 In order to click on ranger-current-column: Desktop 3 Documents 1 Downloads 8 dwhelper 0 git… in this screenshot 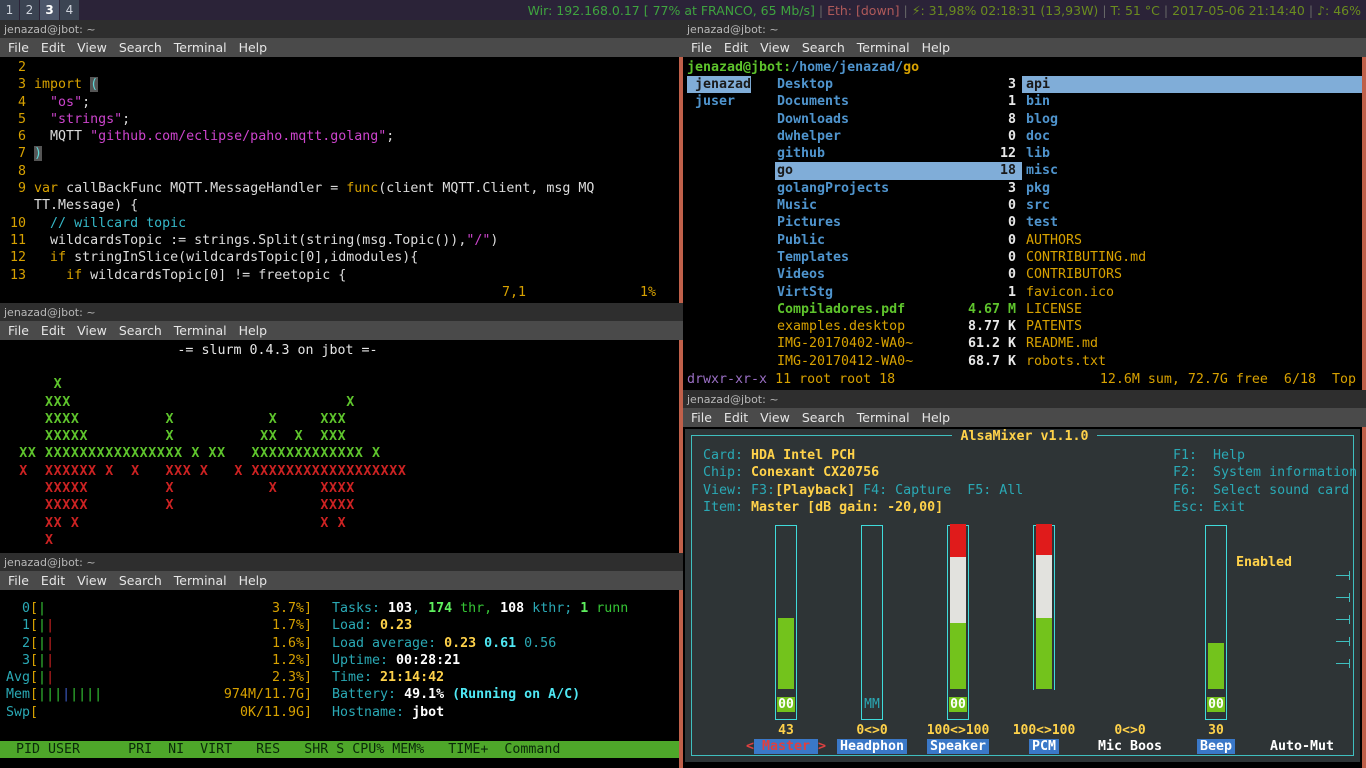, I will do `click(898, 223)`.